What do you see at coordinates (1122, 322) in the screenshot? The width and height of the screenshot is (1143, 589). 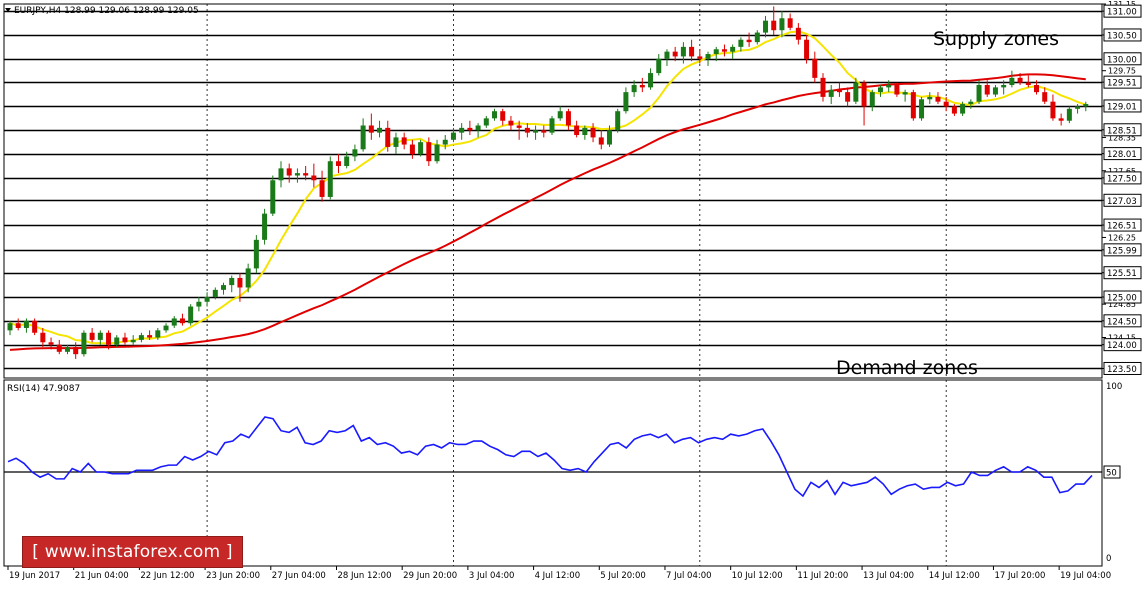 I see `level-label: 124.50` at bounding box center [1122, 322].